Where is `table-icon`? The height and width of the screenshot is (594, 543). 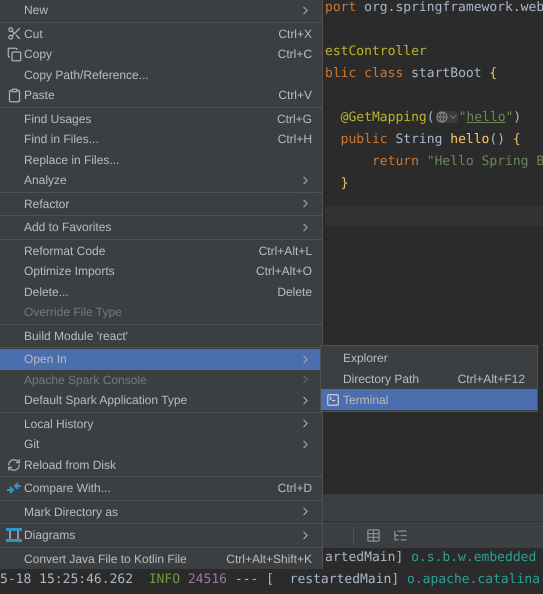
table-icon is located at coordinates (373, 535).